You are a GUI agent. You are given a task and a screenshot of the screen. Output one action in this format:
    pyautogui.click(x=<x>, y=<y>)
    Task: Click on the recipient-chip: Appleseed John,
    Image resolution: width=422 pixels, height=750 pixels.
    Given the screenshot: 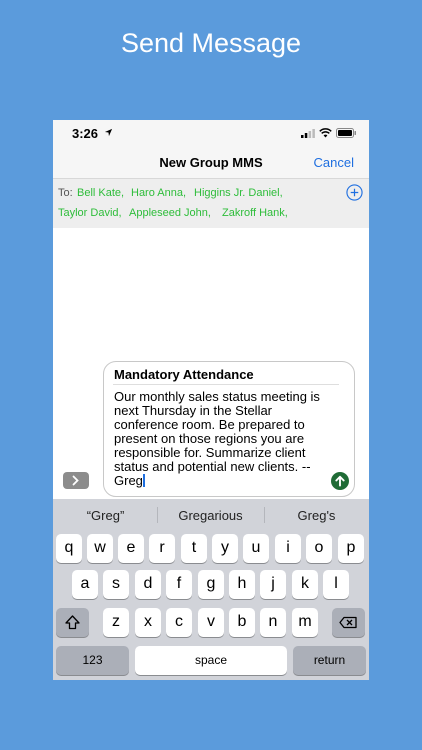 What is the action you would take?
    pyautogui.click(x=170, y=213)
    